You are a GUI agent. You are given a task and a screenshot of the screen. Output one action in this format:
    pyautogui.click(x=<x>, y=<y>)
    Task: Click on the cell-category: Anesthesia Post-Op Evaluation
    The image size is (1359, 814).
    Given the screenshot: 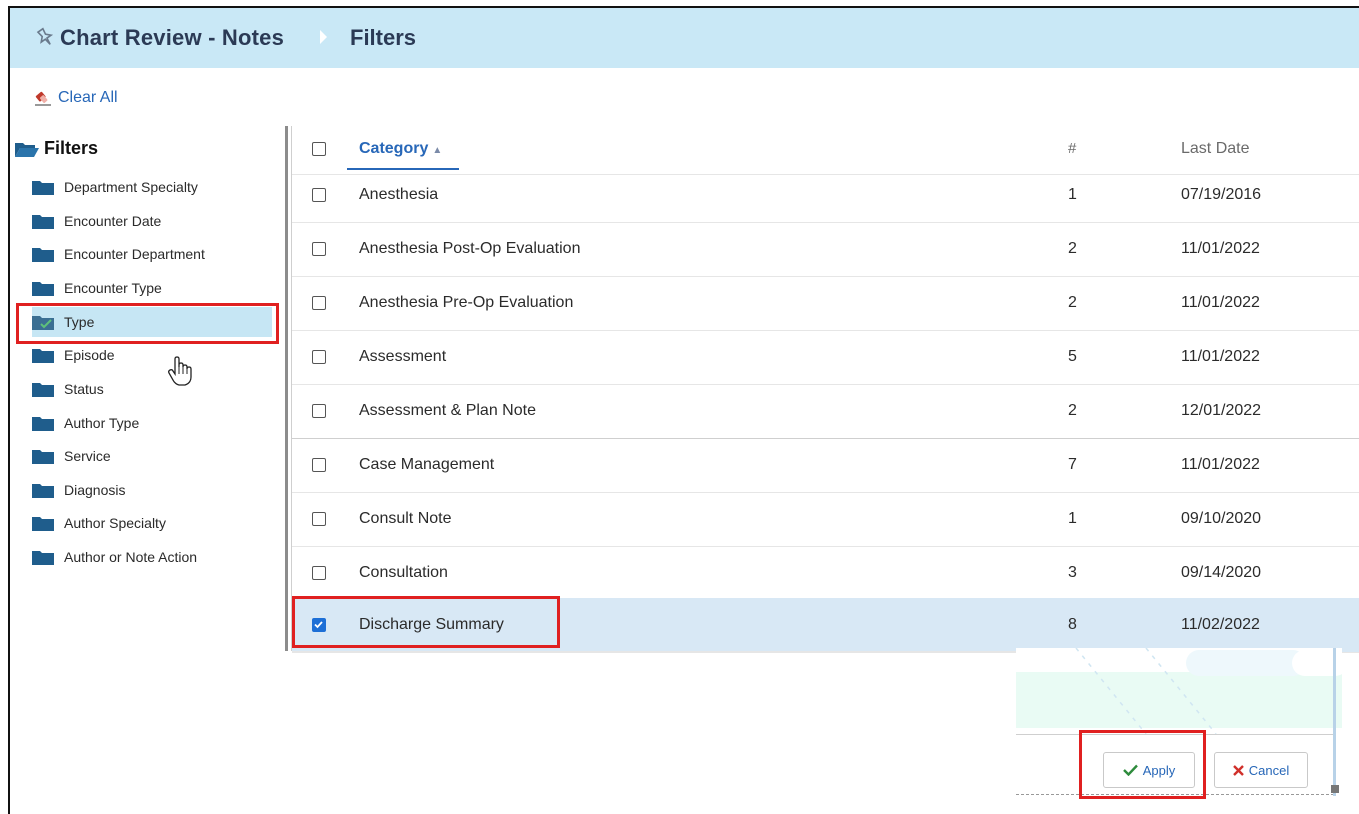 What is the action you would take?
    pyautogui.click(x=470, y=248)
    